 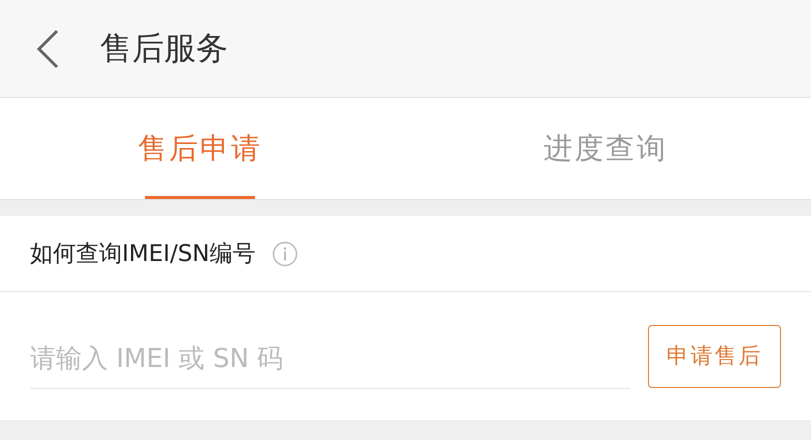 I want to click on tab: 进度查询, so click(x=605, y=148).